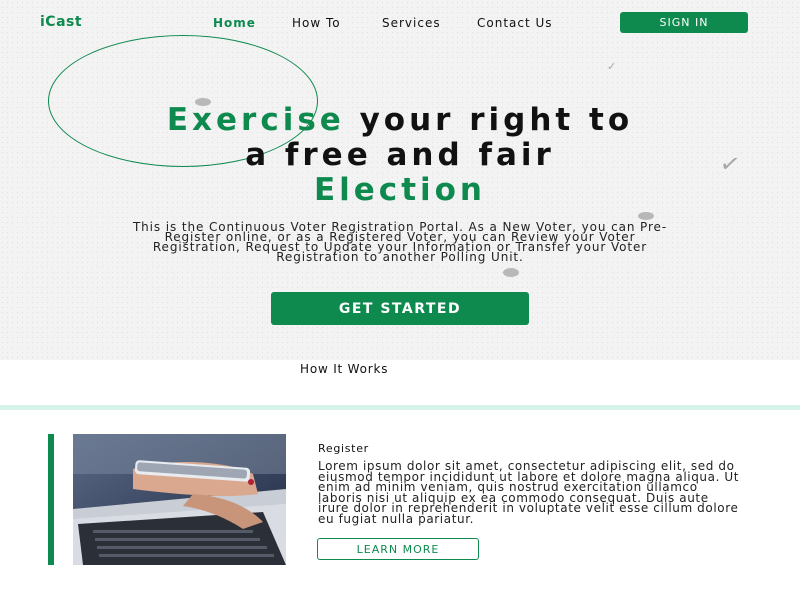  I want to click on headline-highlight: Election, so click(399, 190).